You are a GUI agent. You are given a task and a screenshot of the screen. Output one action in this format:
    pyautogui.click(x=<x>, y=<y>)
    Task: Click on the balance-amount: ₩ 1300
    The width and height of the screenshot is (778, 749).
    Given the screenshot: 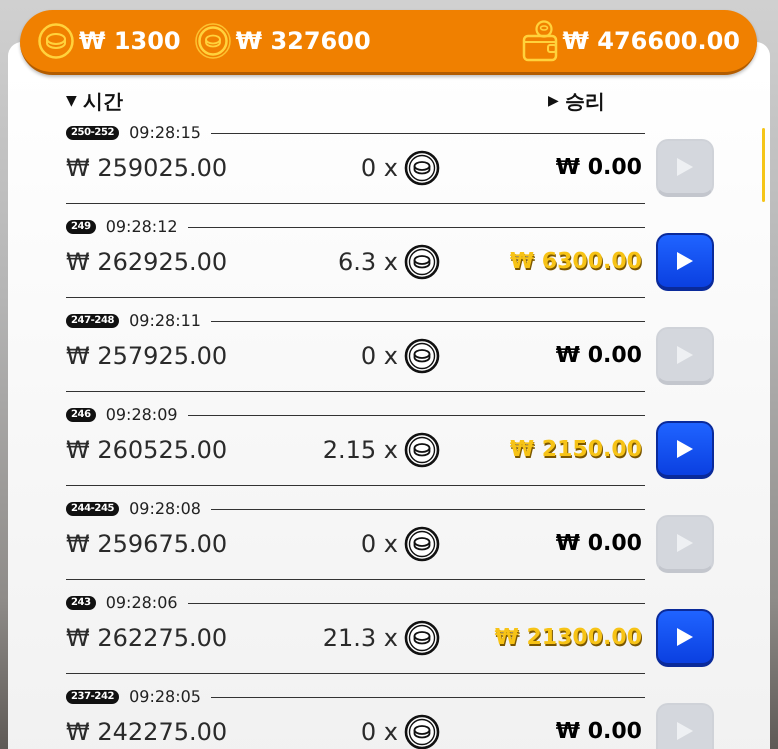 What is the action you would take?
    pyautogui.click(x=130, y=41)
    